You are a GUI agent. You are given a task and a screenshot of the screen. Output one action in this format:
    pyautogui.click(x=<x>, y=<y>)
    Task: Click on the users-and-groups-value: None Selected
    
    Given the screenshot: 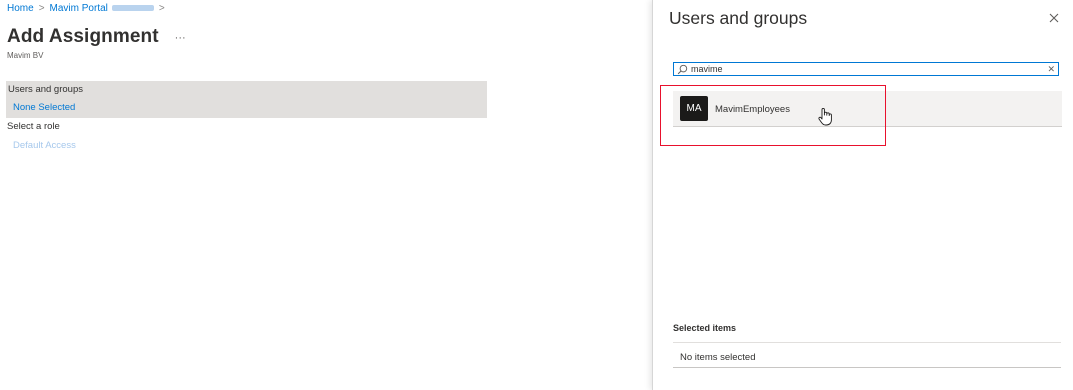 What is the action you would take?
    pyautogui.click(x=44, y=107)
    